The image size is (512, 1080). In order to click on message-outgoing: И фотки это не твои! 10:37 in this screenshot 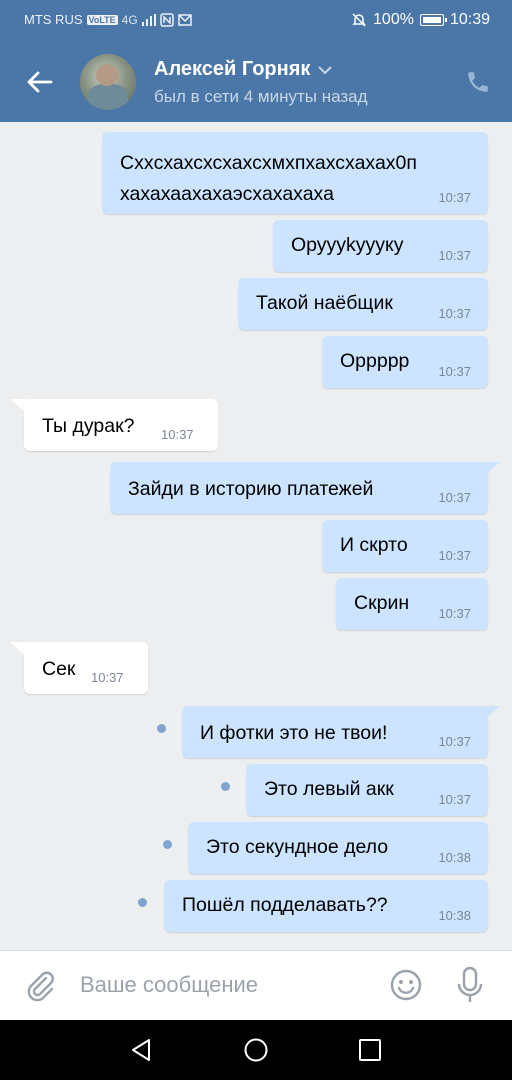, I will do `click(335, 732)`.